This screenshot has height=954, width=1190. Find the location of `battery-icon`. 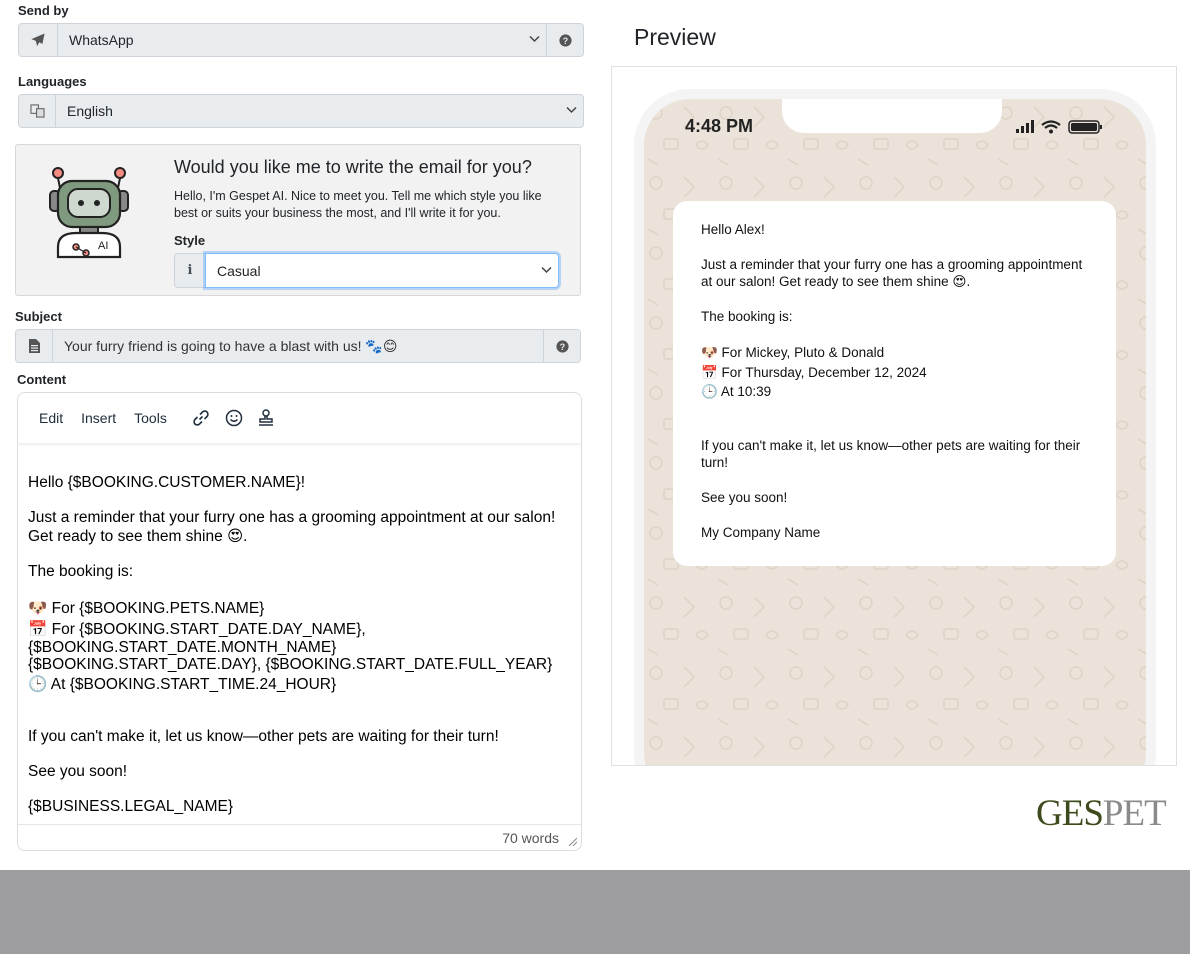

battery-icon is located at coordinates (1085, 127).